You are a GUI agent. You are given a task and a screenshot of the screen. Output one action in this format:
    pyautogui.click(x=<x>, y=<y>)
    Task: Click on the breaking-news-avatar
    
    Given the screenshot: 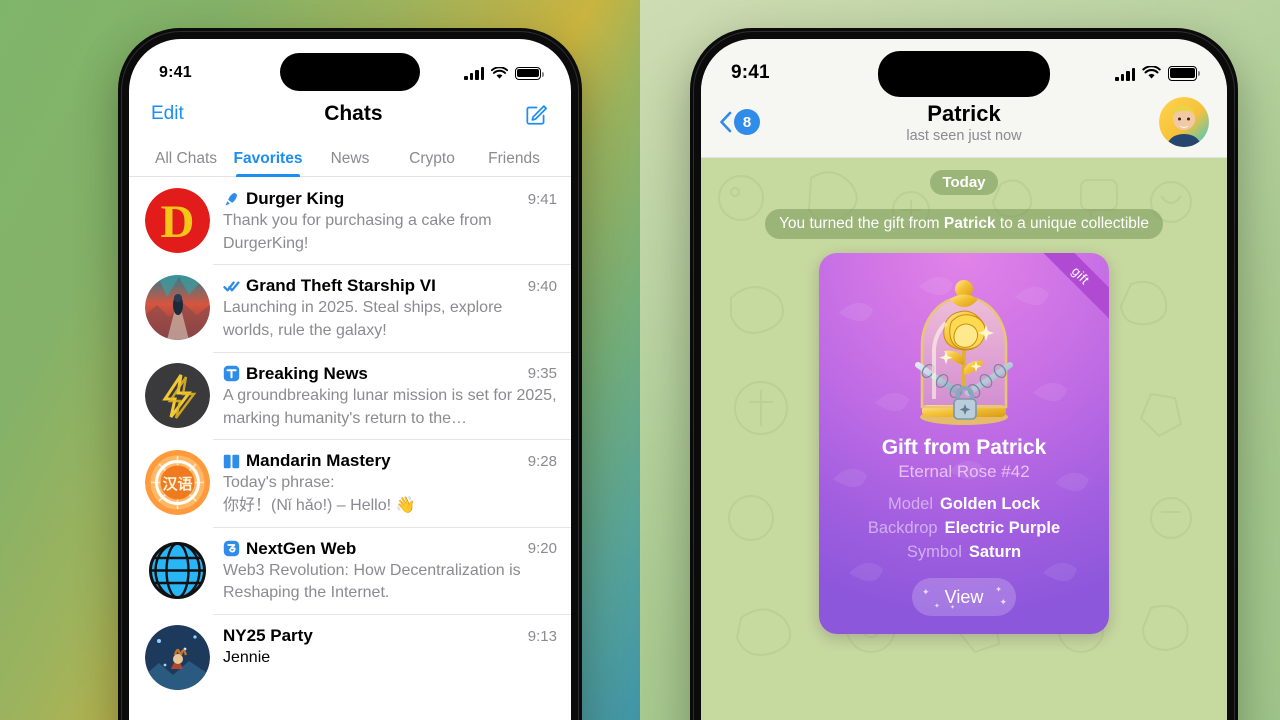 What is the action you would take?
    pyautogui.click(x=177, y=395)
    